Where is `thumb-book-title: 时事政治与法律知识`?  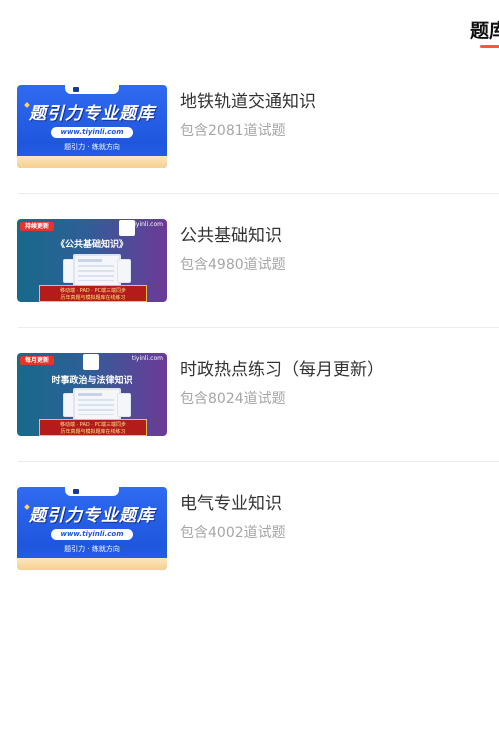 thumb-book-title: 时事政治与法律知识 is located at coordinates (92, 381).